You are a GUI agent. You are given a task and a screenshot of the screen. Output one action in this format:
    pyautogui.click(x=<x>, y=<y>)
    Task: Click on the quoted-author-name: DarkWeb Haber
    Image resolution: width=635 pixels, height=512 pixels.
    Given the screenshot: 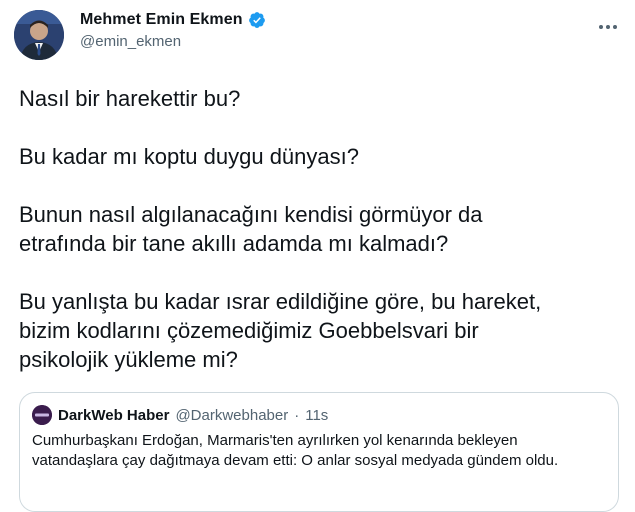 What is the action you would take?
    pyautogui.click(x=113, y=415)
    